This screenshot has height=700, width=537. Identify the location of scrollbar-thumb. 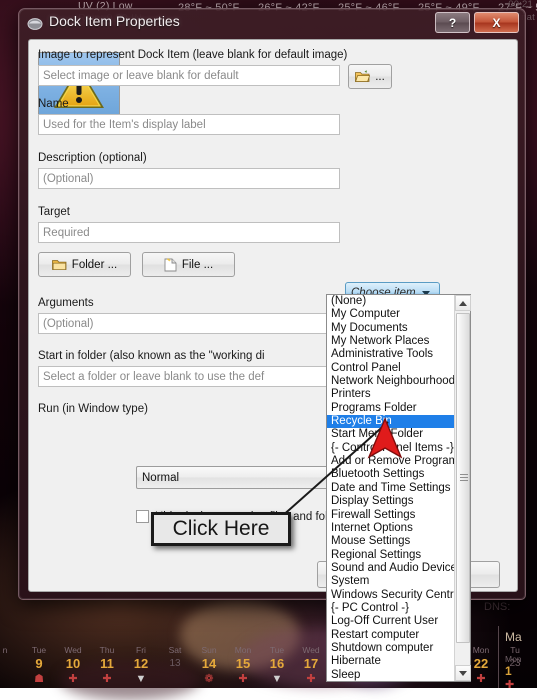
(463, 478).